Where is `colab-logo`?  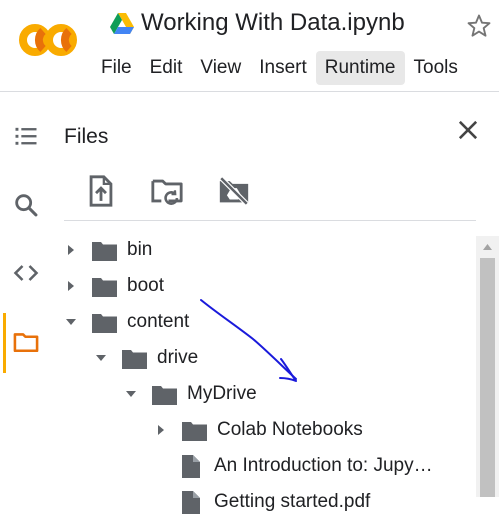
colab-logo is located at coordinates (48, 40).